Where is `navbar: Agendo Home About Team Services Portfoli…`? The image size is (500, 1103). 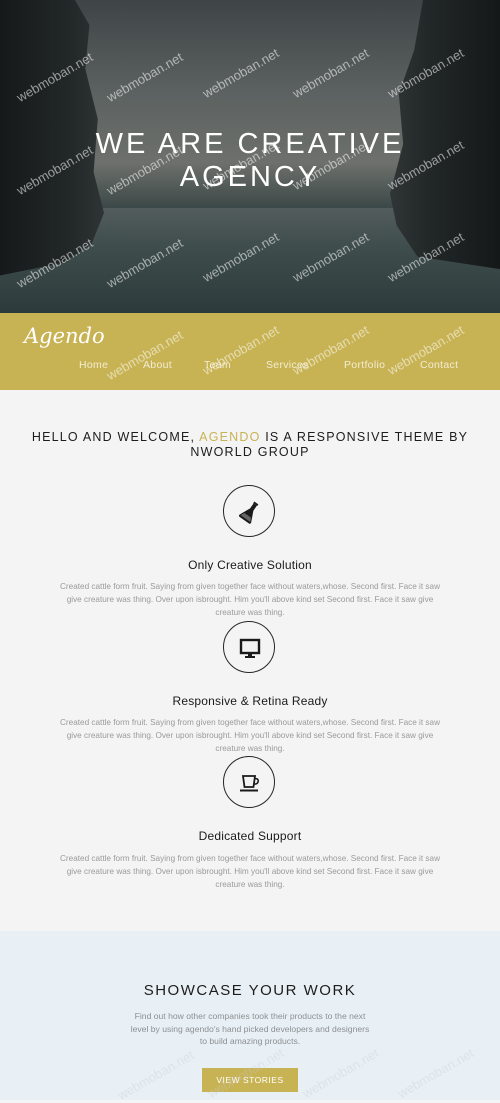 navbar: Agendo Home About Team Services Portfoli… is located at coordinates (250, 351).